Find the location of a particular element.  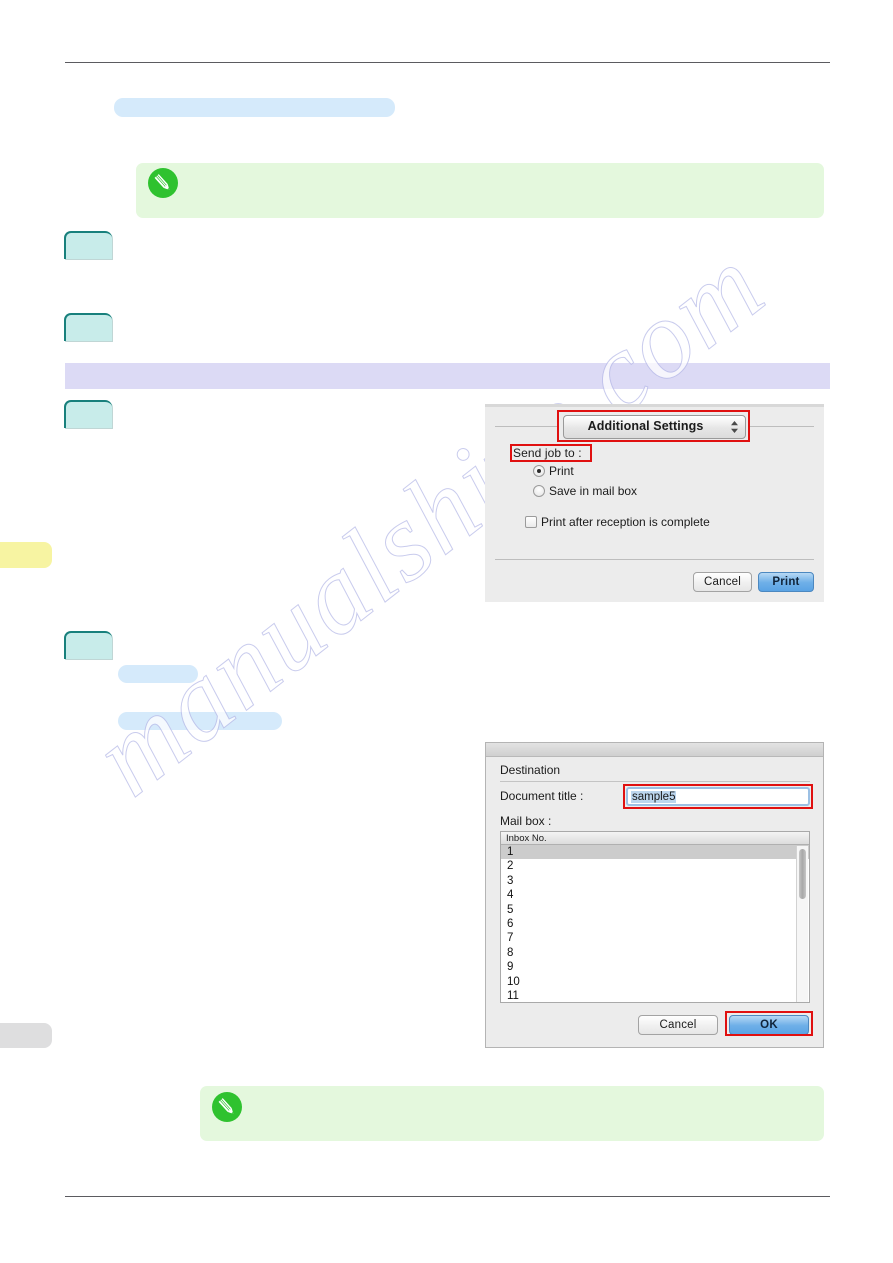

list-item: 1 is located at coordinates (655, 852).